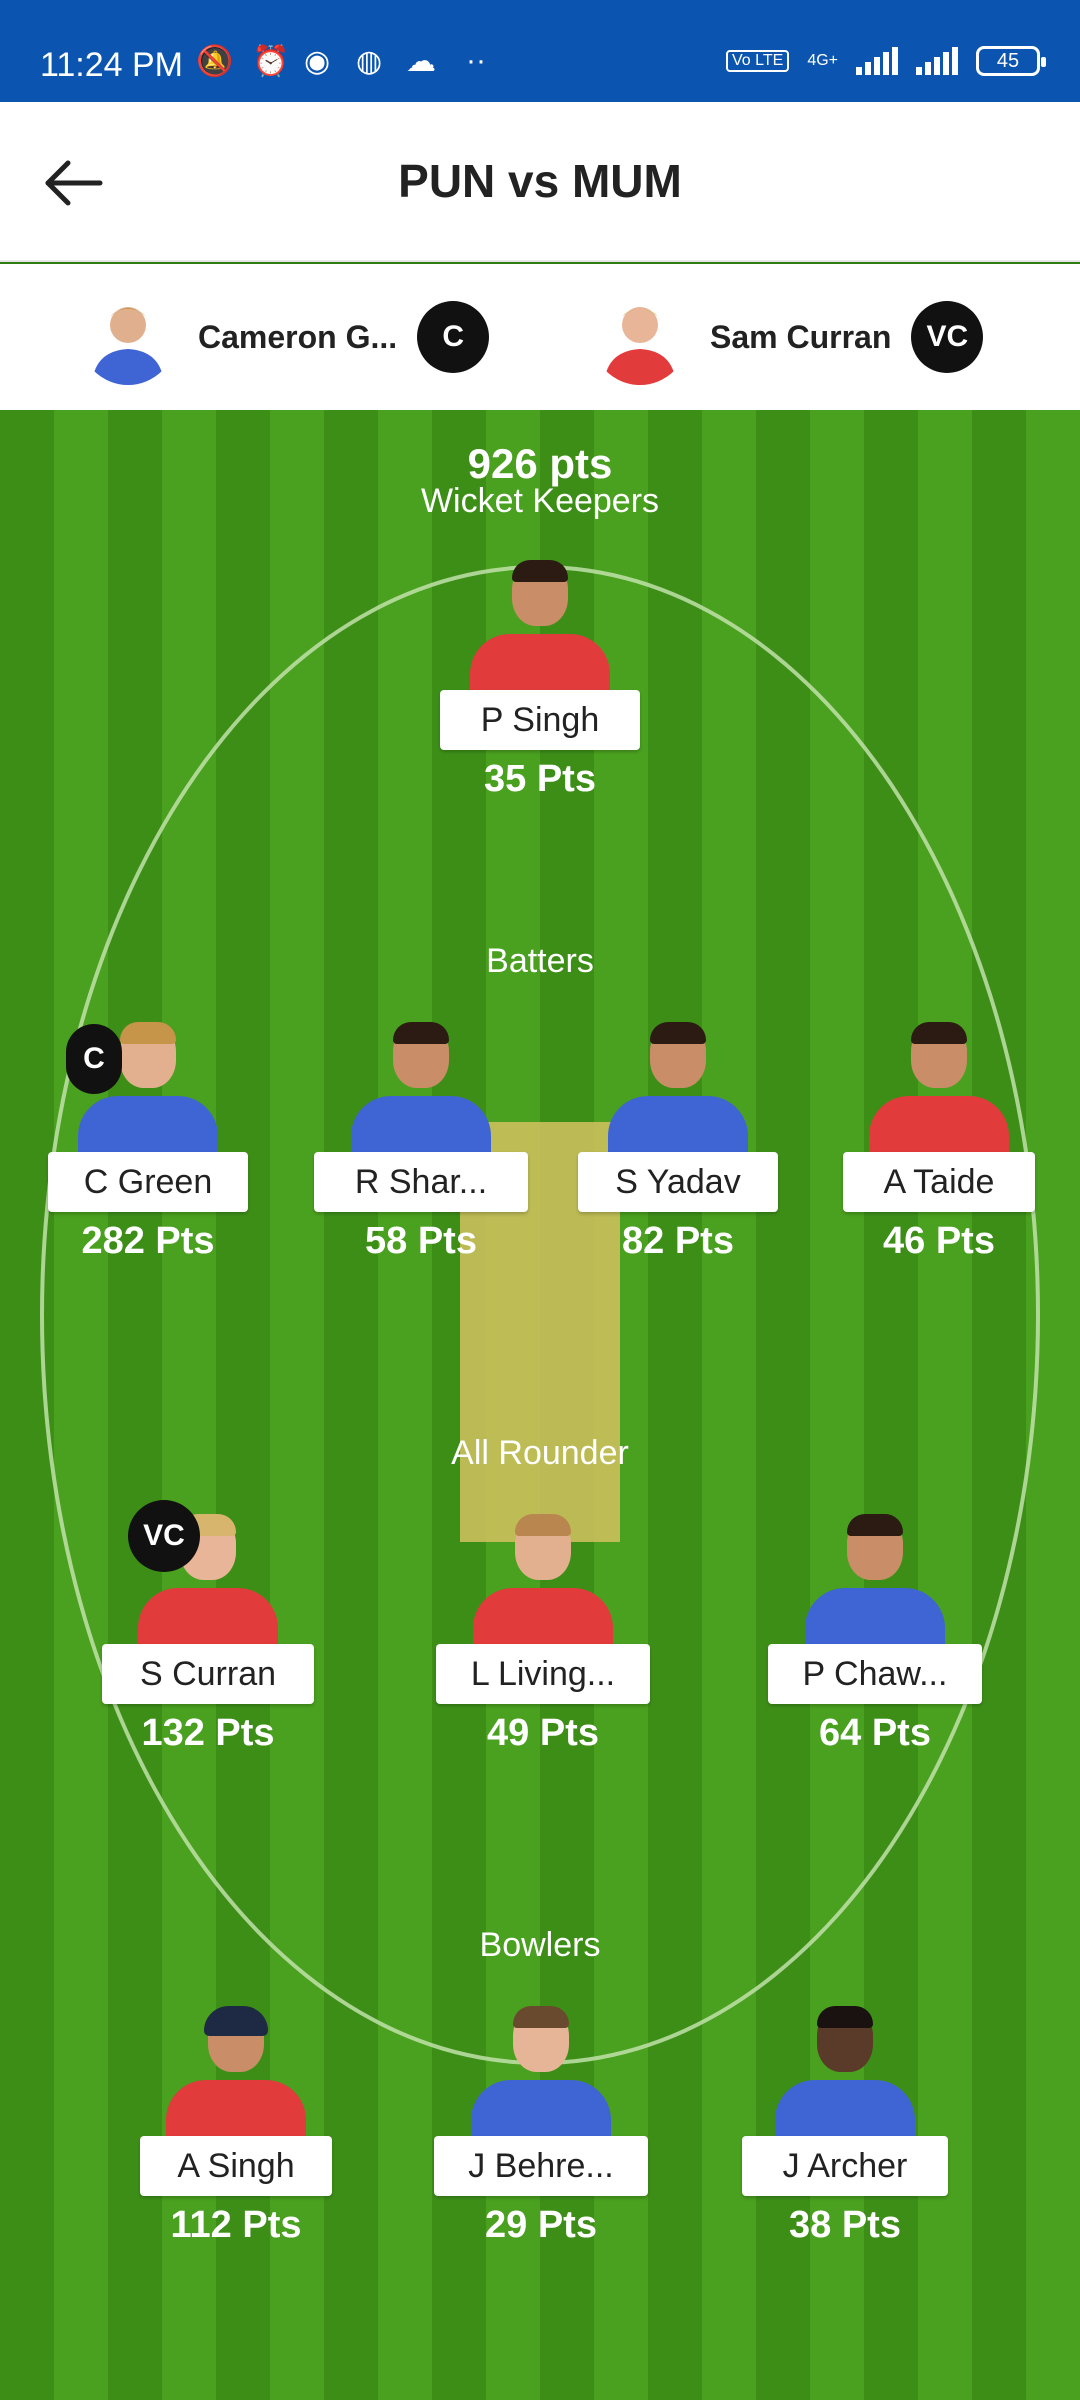 This screenshot has height=2400, width=1080. Describe the element at coordinates (540, 720) in the screenshot. I see `player-name: P Singh` at that location.